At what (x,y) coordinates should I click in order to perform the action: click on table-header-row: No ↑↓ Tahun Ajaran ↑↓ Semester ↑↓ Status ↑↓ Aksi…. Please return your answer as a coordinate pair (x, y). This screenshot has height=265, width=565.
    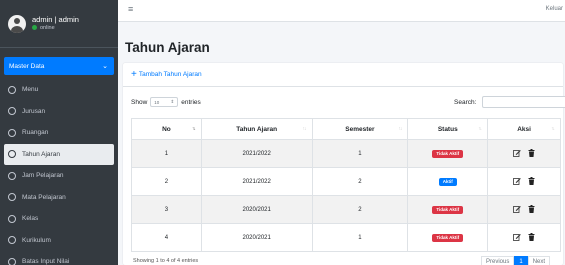
    Looking at the image, I should click on (346, 129).